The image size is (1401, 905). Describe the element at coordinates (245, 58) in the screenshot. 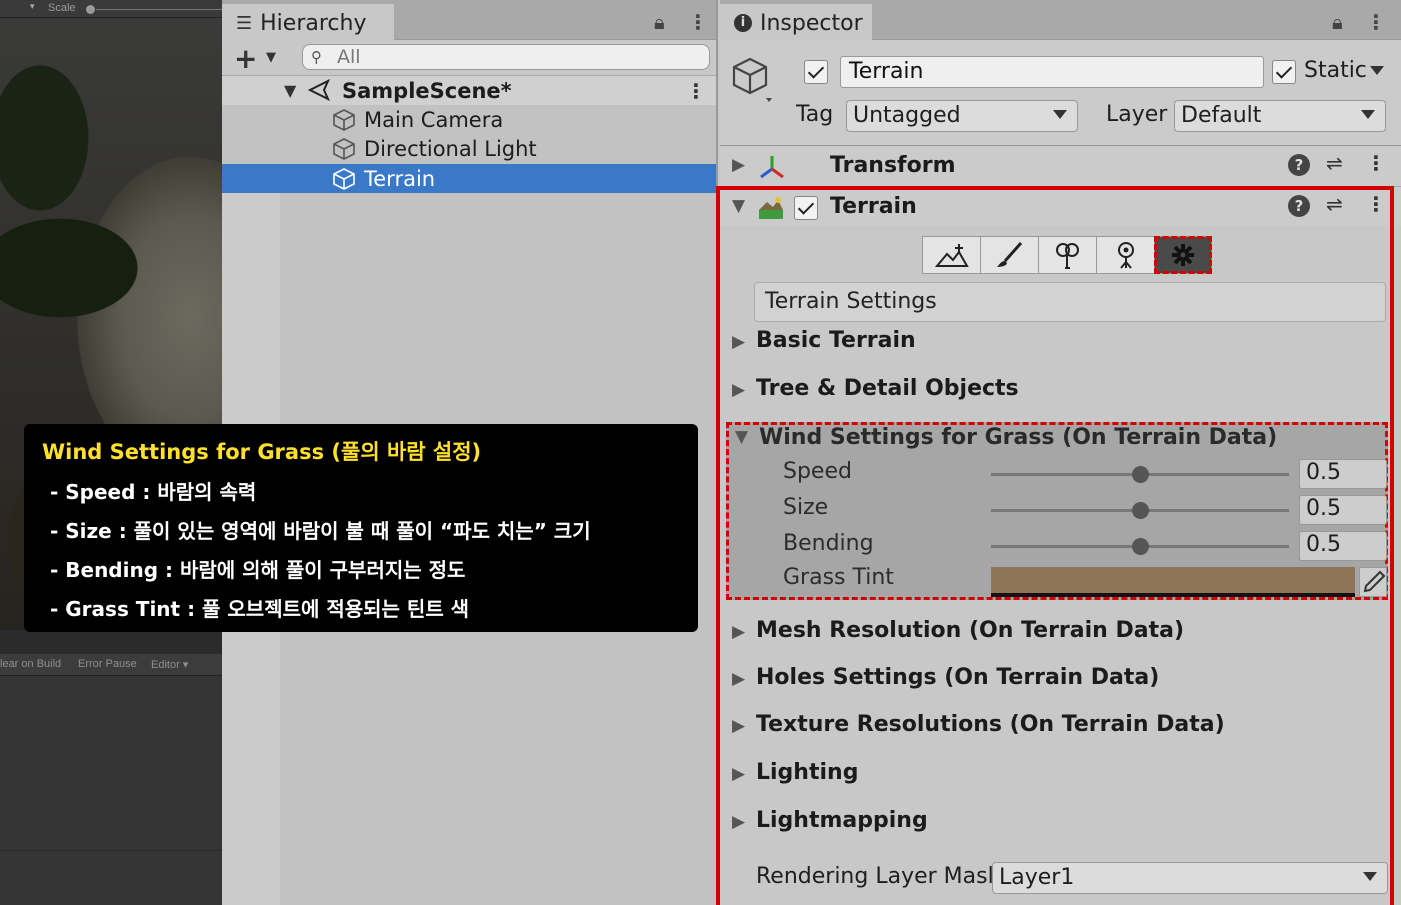

I see `add-object-button: +` at that location.